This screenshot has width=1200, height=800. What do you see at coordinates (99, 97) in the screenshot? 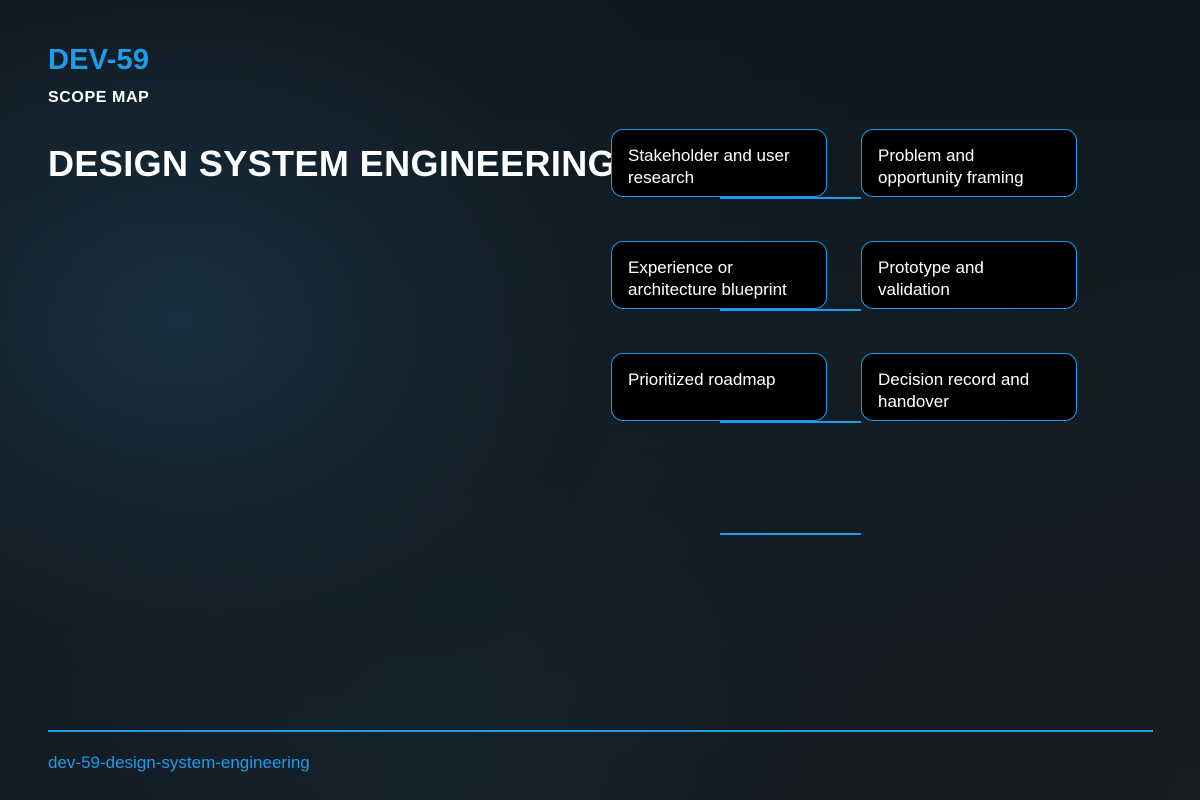
I see `document-subtitle: SCOPE MAP` at bounding box center [99, 97].